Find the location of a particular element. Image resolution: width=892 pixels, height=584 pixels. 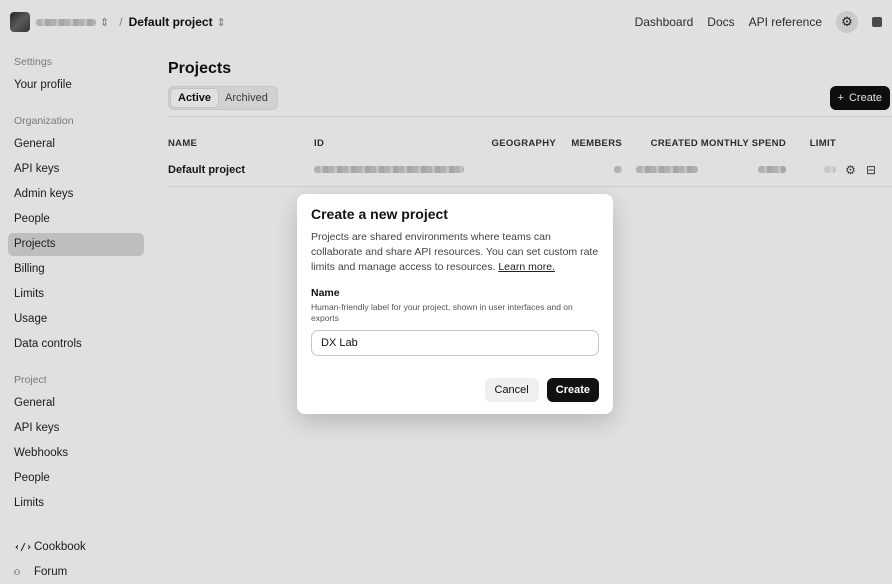

cancel-button: Cancel is located at coordinates (511, 390).